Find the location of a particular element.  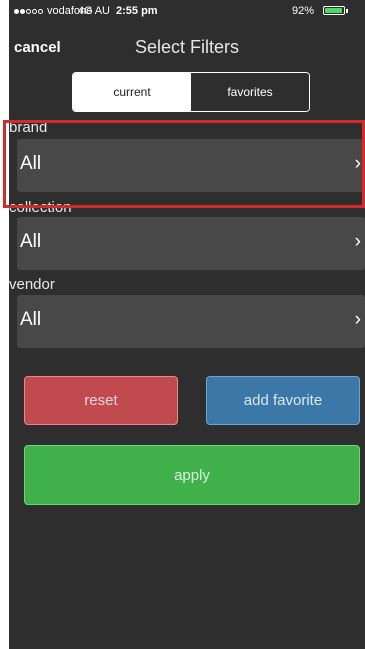

segment-favorites: favorites is located at coordinates (250, 92).